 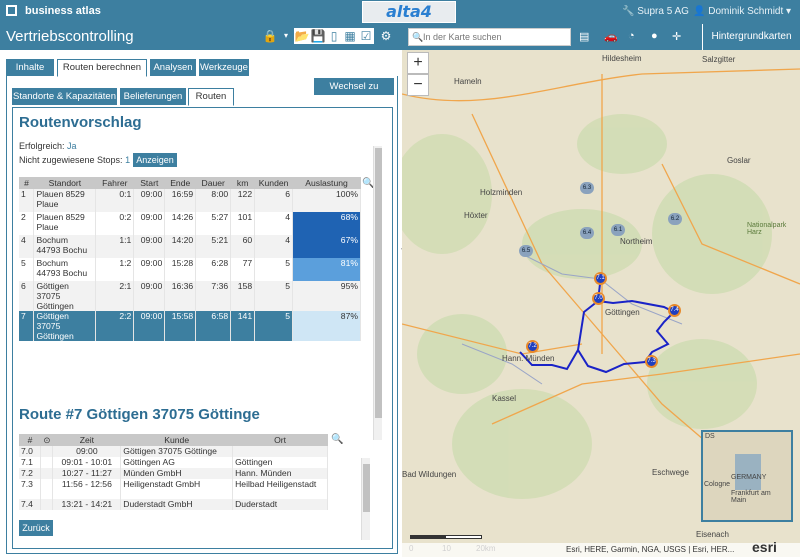 What do you see at coordinates (584, 36) in the screenshot?
I see `layers-icon: ▤` at bounding box center [584, 36].